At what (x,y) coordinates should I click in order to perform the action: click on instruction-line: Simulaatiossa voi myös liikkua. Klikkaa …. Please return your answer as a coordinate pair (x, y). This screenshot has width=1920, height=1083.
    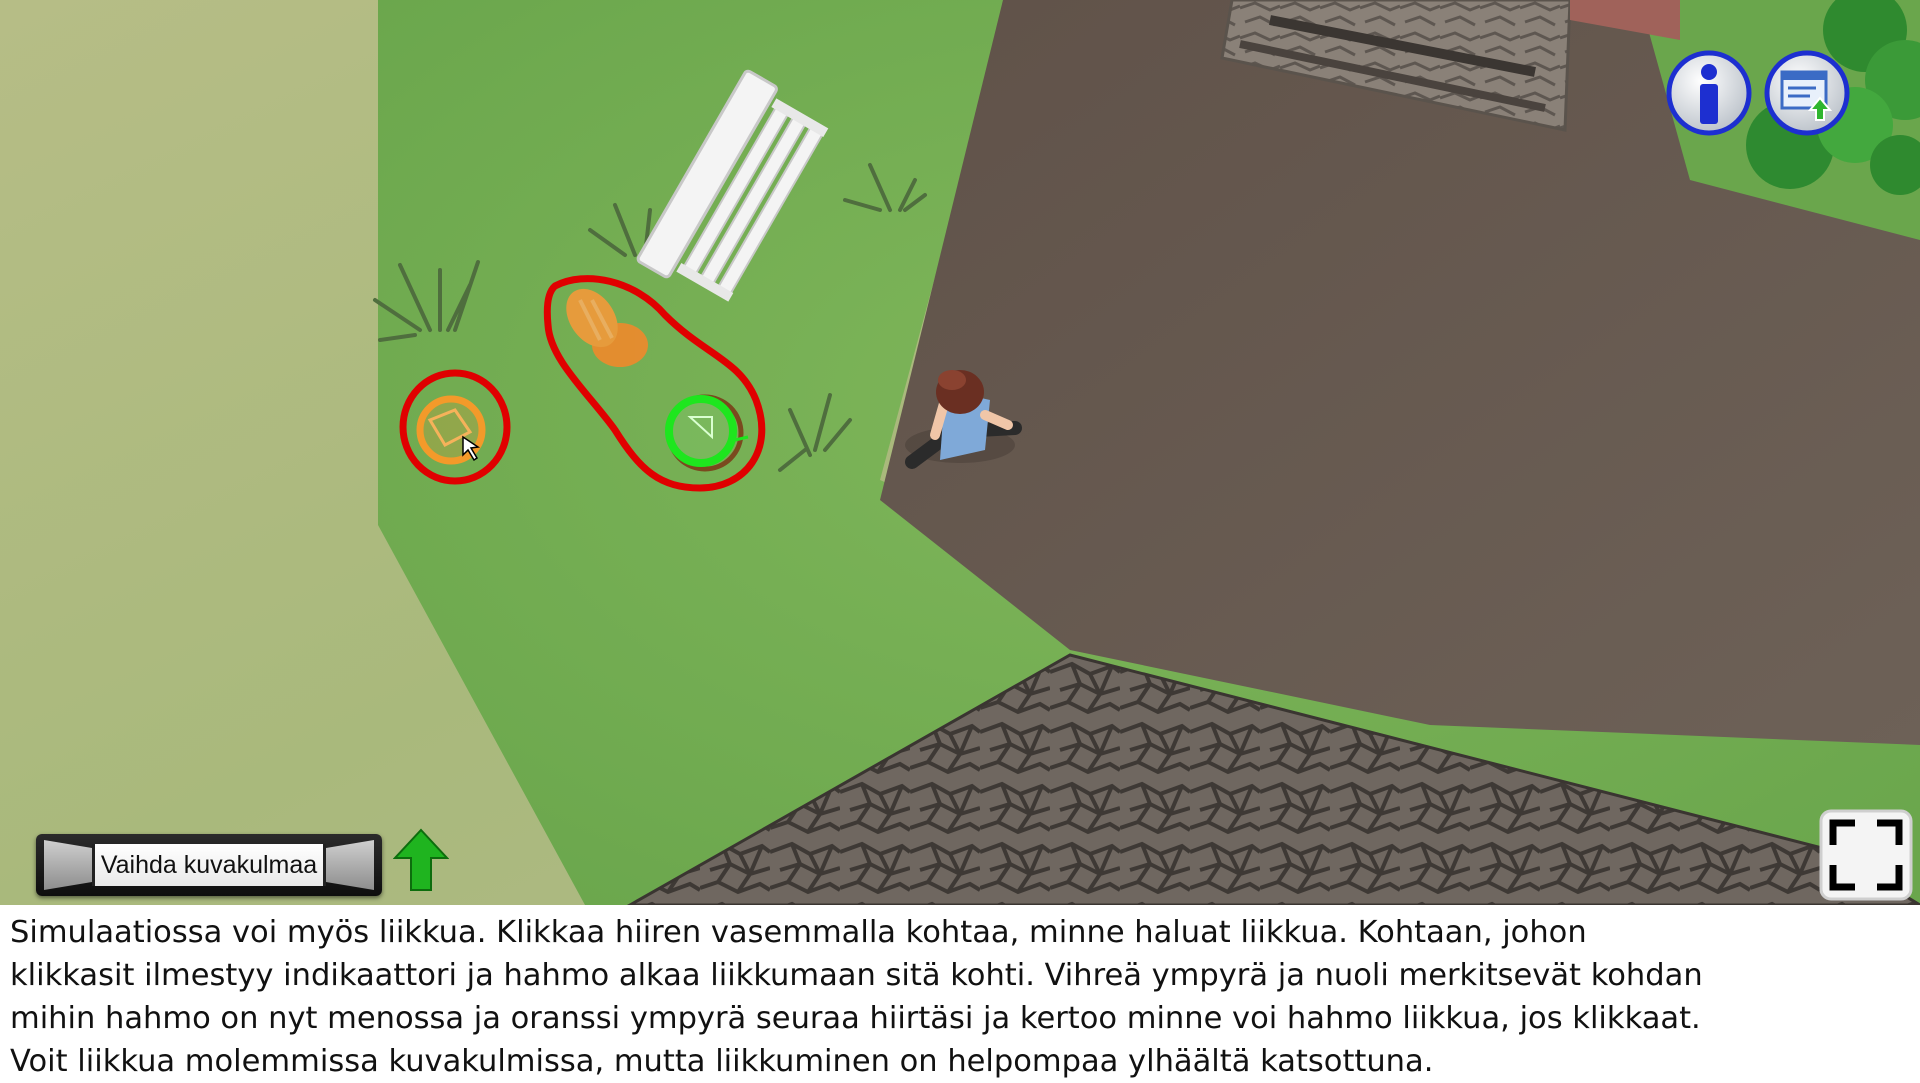
    Looking at the image, I should click on (798, 932).